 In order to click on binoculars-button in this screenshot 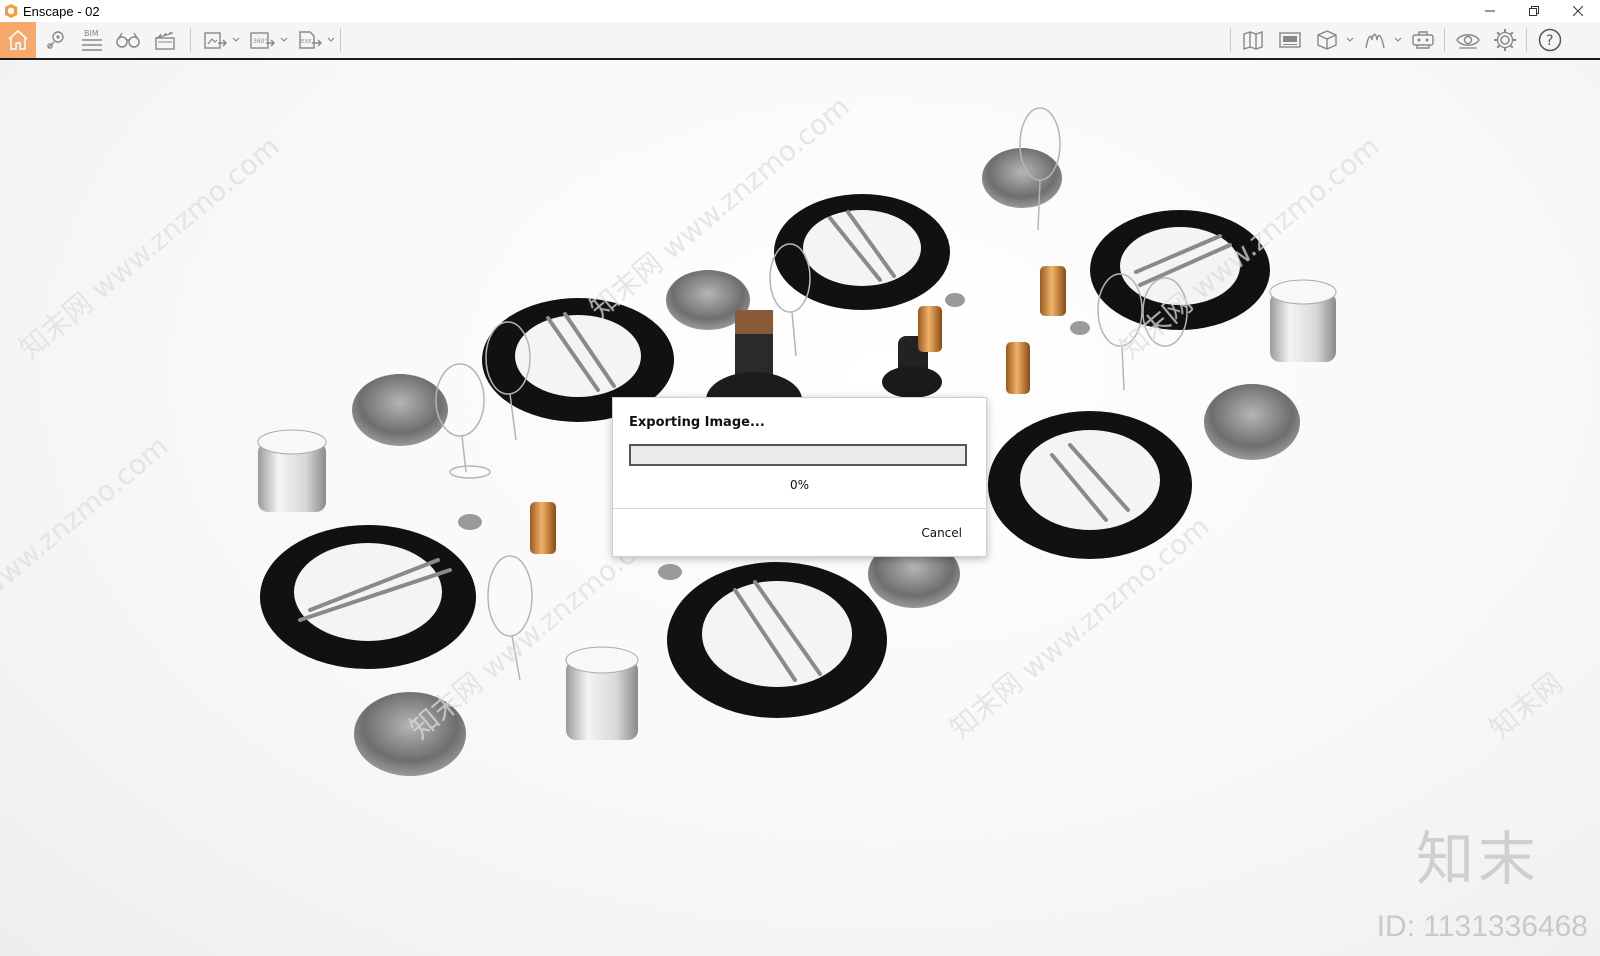, I will do `click(128, 40)`.